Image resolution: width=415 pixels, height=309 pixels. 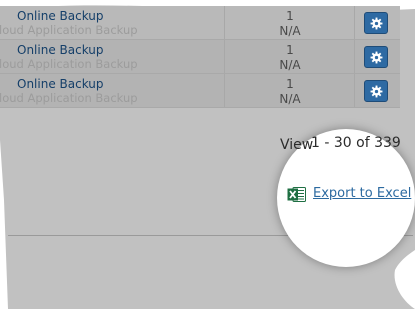 What do you see at coordinates (297, 145) in the screenshot?
I see `pagination-view-label: View` at bounding box center [297, 145].